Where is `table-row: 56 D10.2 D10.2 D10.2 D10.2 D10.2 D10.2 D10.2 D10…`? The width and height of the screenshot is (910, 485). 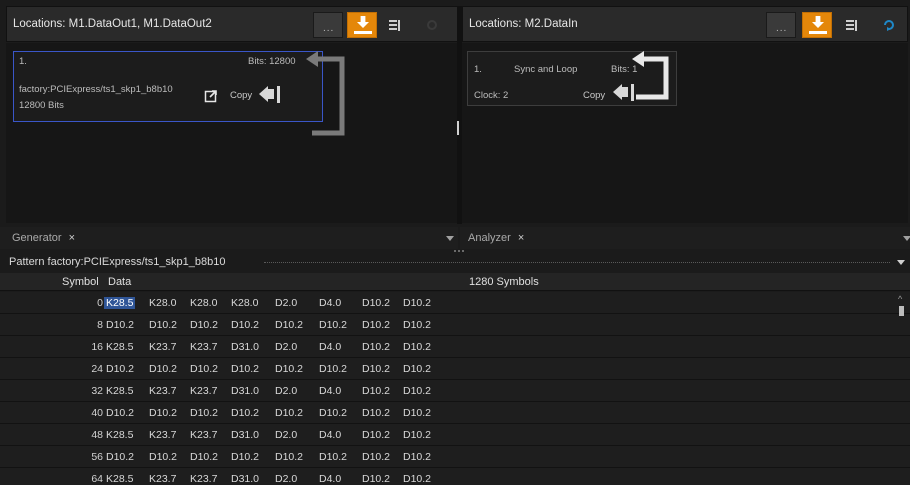 table-row: 56 D10.2 D10.2 D10.2 D10.2 D10.2 D10.2 D10.2 D10… is located at coordinates (455, 457).